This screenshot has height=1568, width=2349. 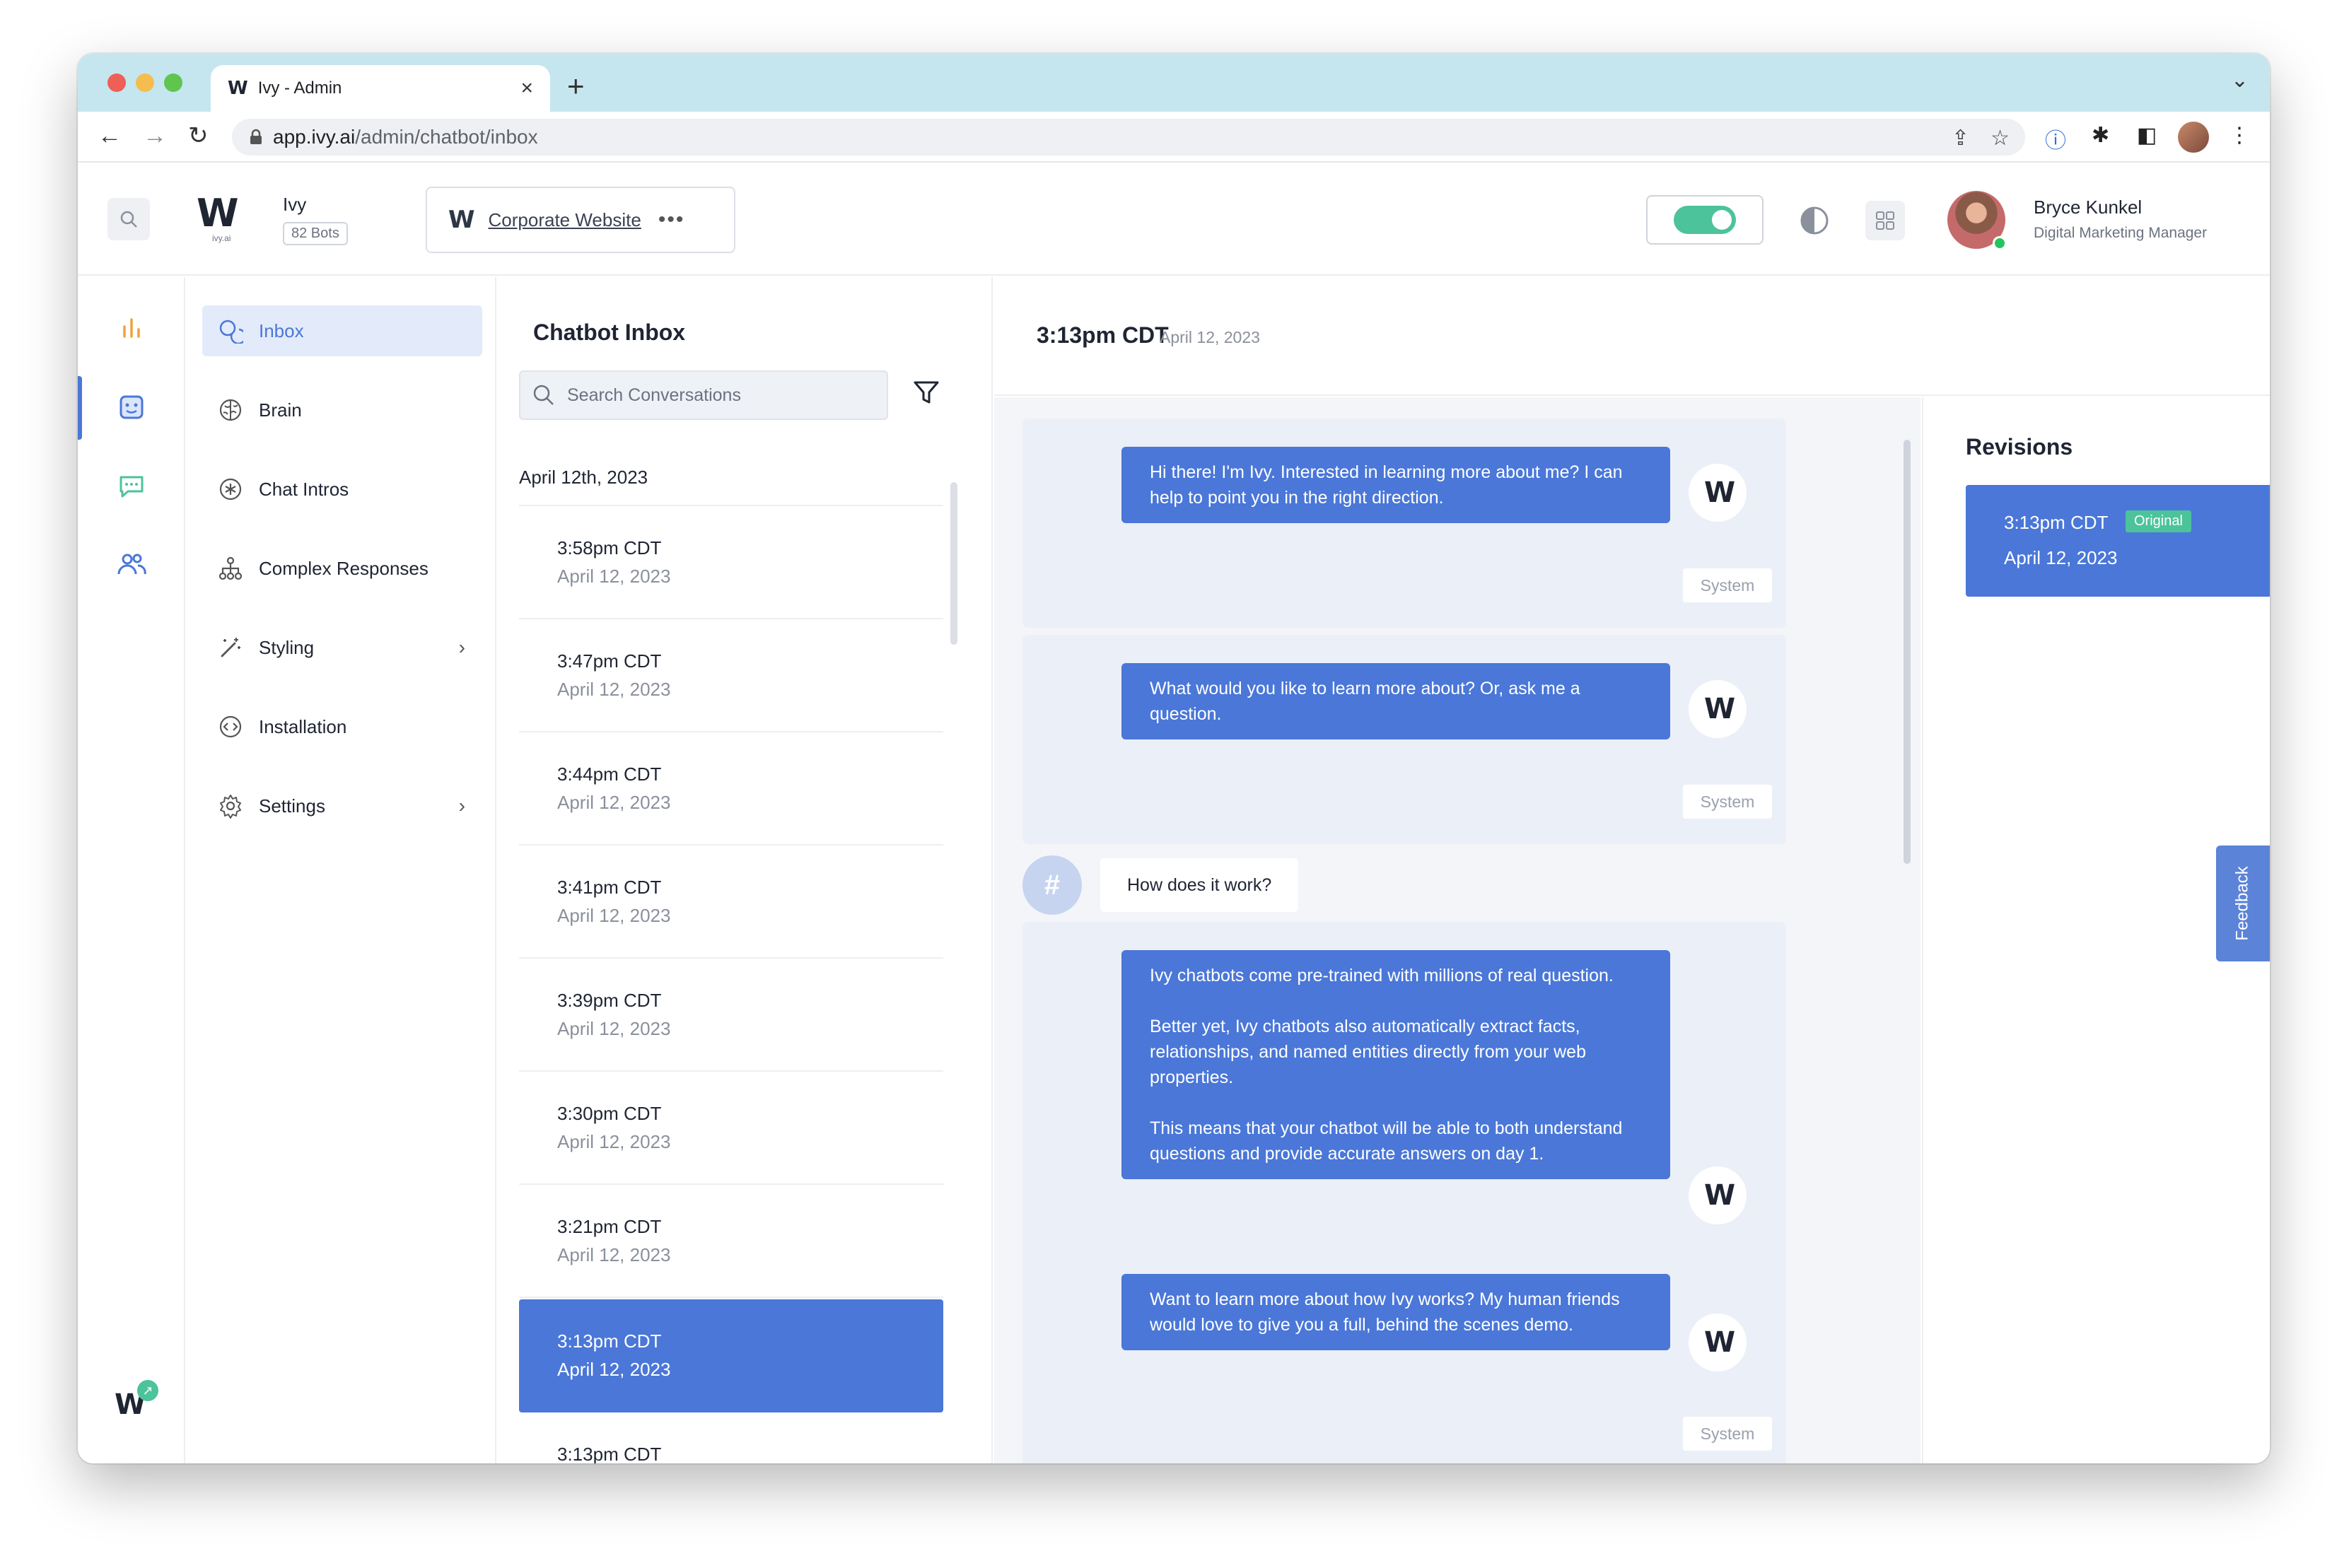 I want to click on url-domain: app.ivy.ai, so click(x=314, y=137).